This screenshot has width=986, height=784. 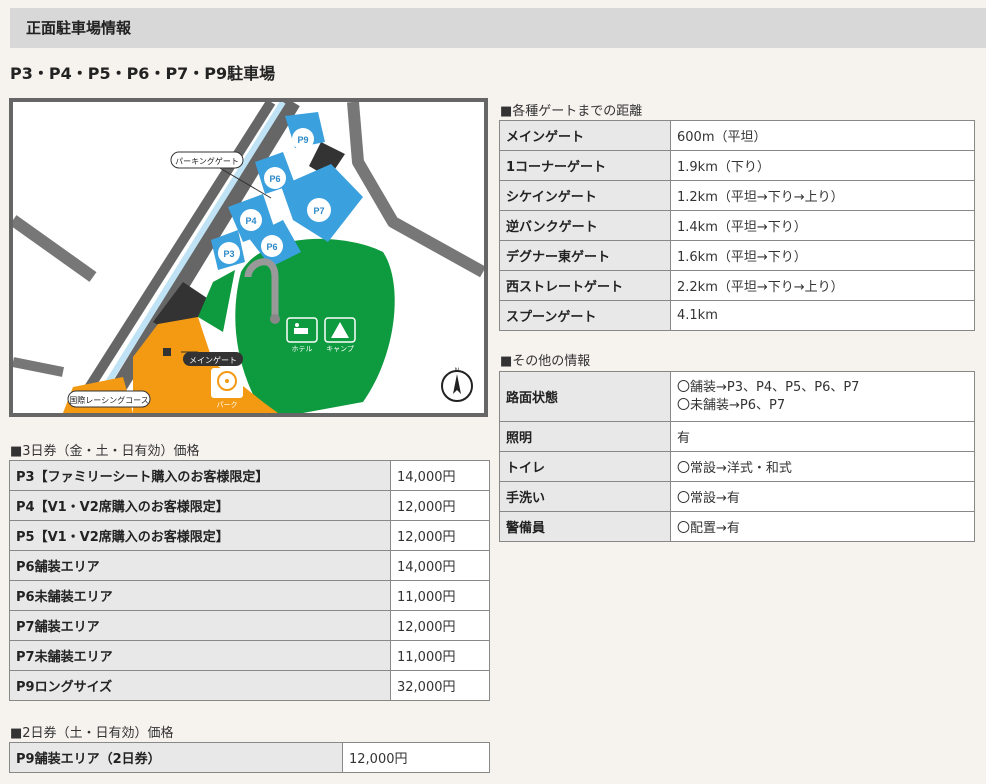 What do you see at coordinates (822, 436) in the screenshot?
I see `info-row-value: 有` at bounding box center [822, 436].